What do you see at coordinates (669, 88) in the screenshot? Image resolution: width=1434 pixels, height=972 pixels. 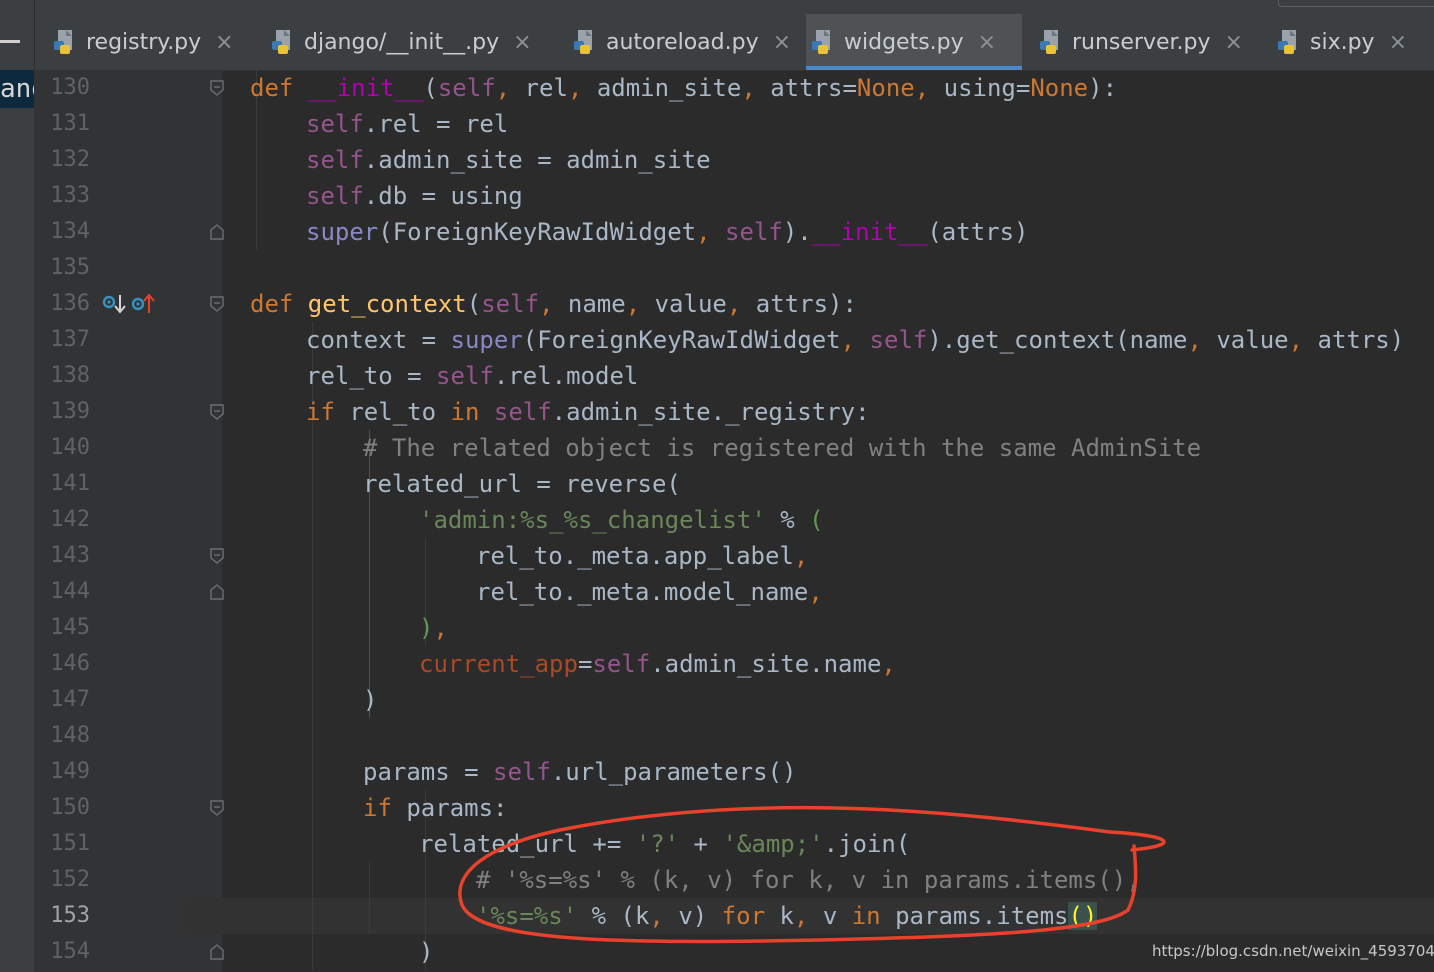 I see `code-token: admin_site` at bounding box center [669, 88].